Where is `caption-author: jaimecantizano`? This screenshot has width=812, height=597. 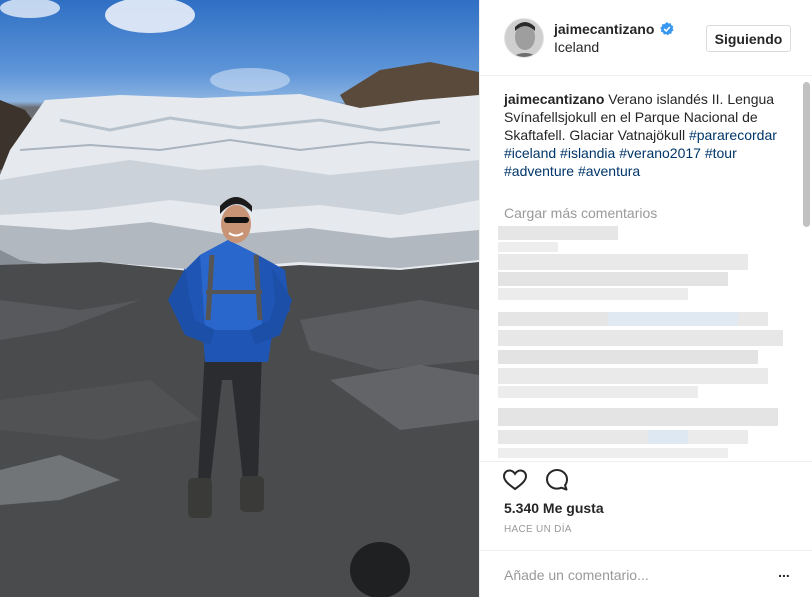 caption-author: jaimecantizano is located at coordinates (554, 99).